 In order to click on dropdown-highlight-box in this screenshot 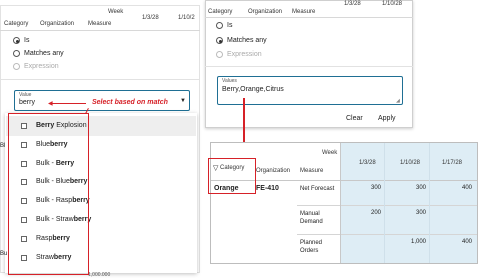, I will do `click(48, 194)`.